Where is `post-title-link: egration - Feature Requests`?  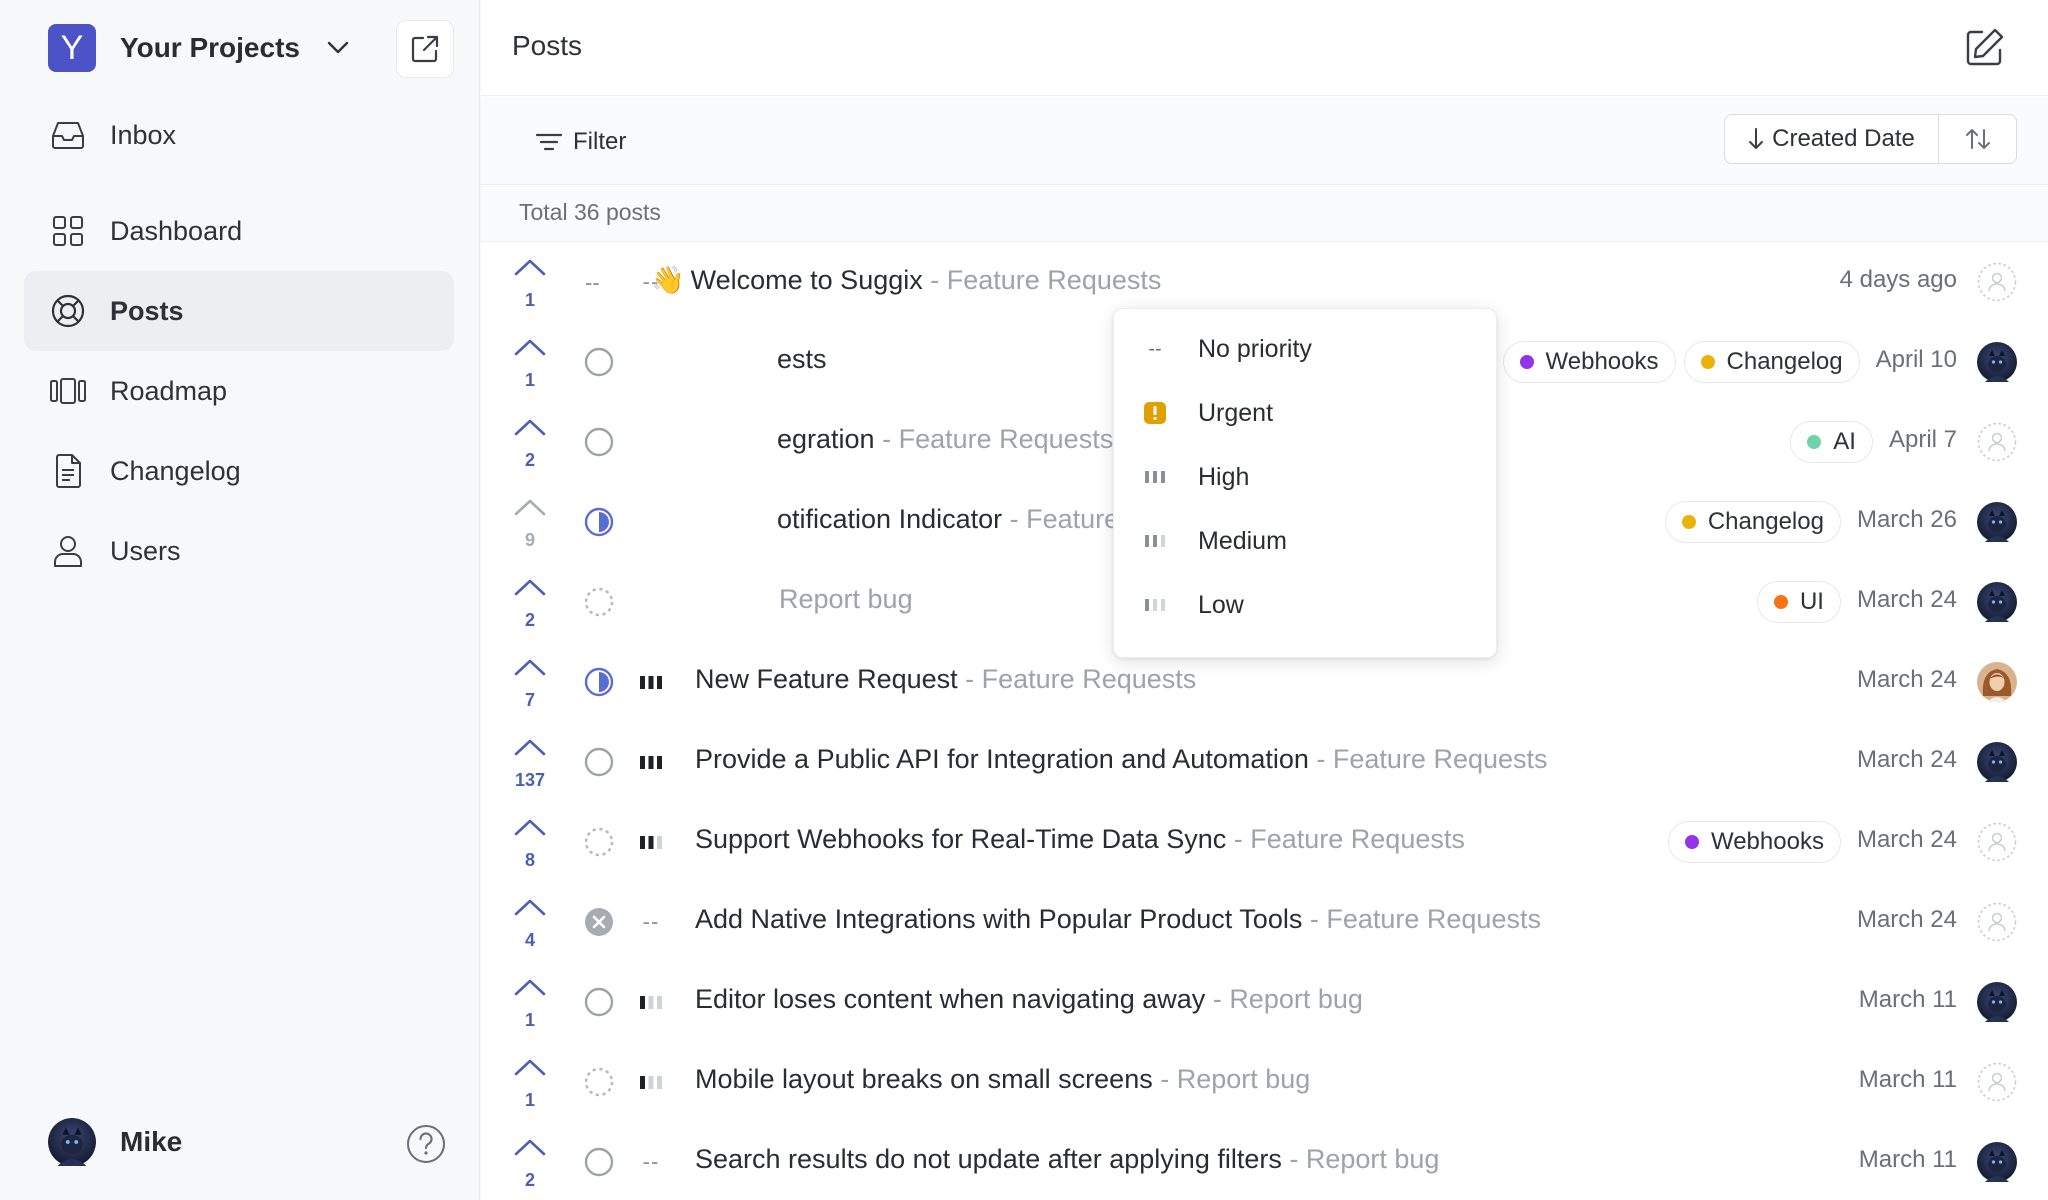
post-title-link: egration - Feature Requests is located at coordinates (945, 439).